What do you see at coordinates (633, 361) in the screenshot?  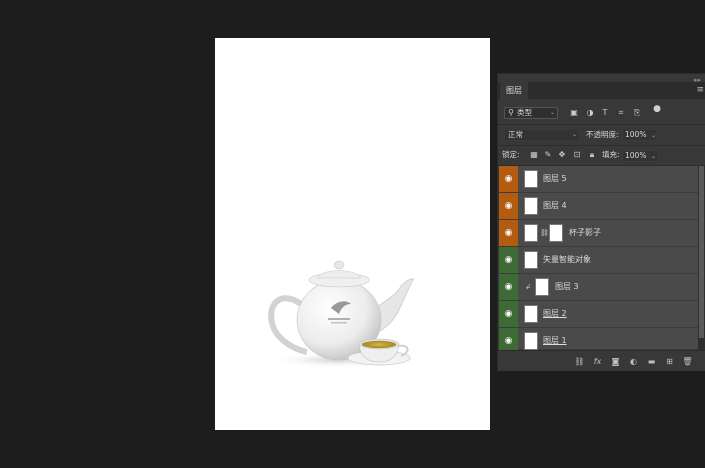 I see `new-adjustment-layer-icon: ◐` at bounding box center [633, 361].